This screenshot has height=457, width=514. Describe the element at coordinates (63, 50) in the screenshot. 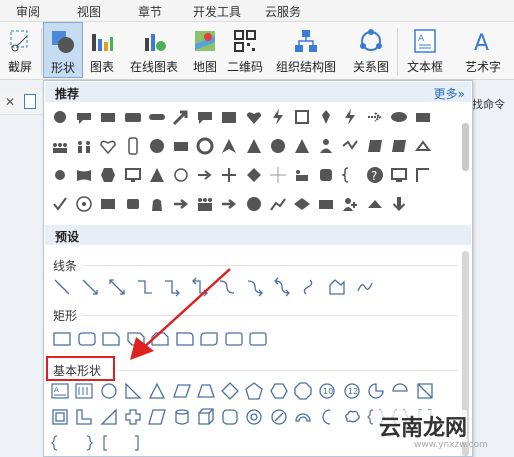

I see `shapes-button: 形状` at that location.